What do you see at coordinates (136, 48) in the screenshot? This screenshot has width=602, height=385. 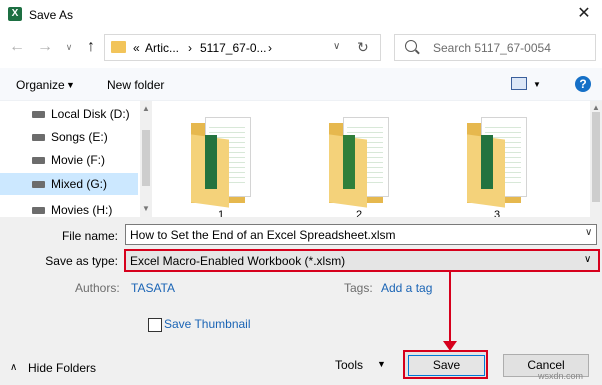 I see `breadcrumb-overflow: «` at bounding box center [136, 48].